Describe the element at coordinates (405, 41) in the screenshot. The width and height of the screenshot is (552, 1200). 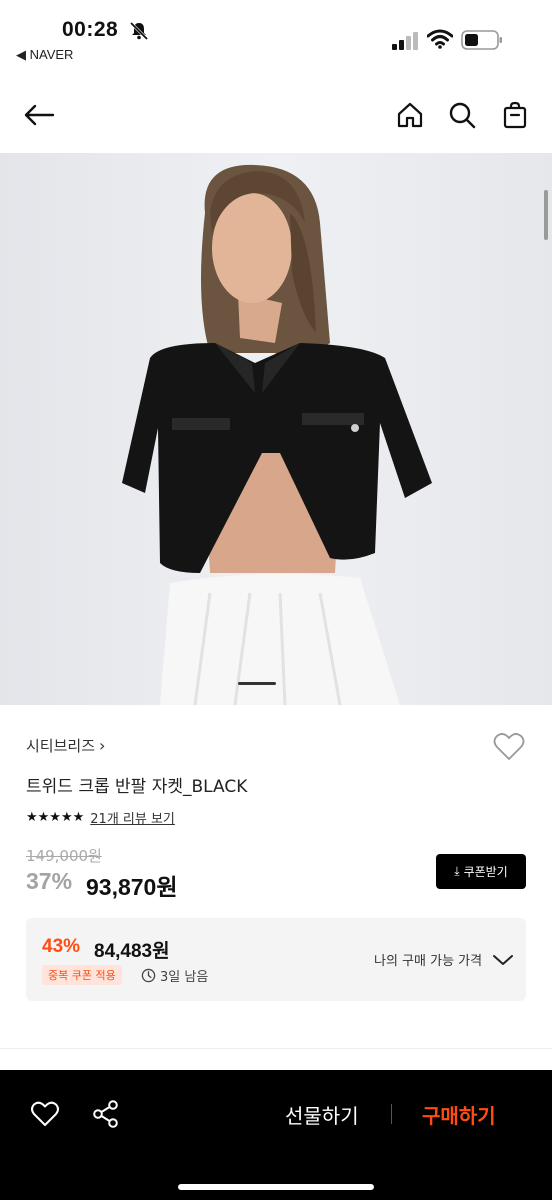
I see `cellular-signal-icon` at that location.